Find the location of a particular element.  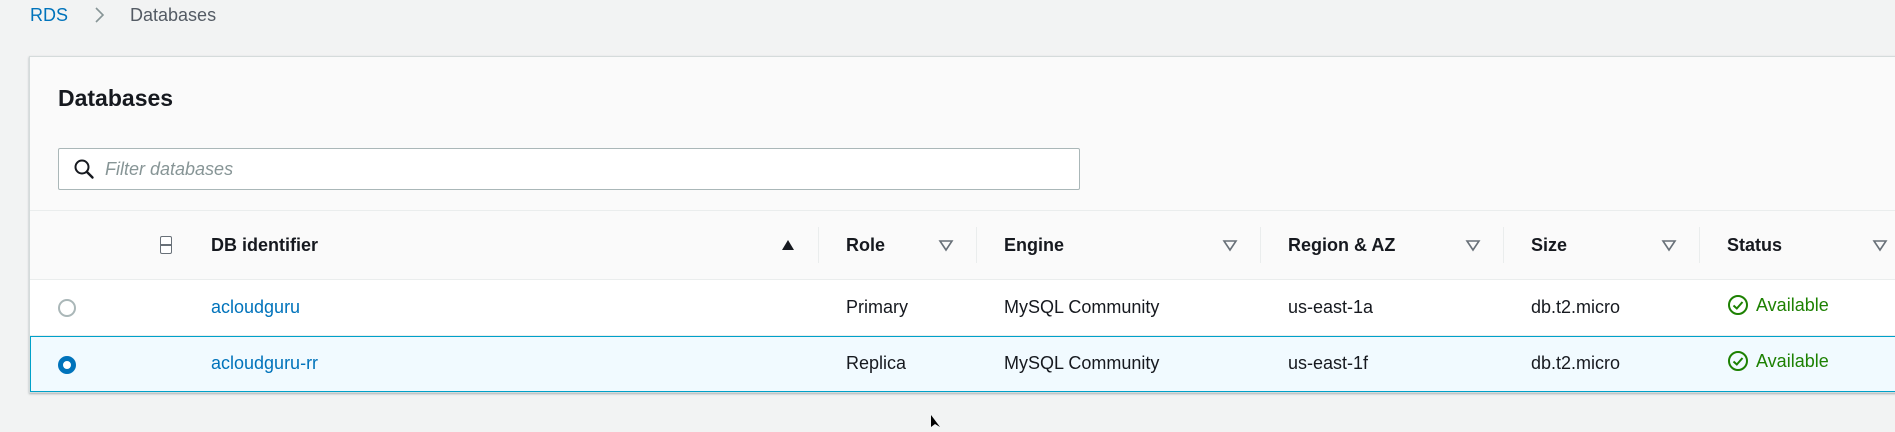

role-cell: Primary is located at coordinates (877, 307).